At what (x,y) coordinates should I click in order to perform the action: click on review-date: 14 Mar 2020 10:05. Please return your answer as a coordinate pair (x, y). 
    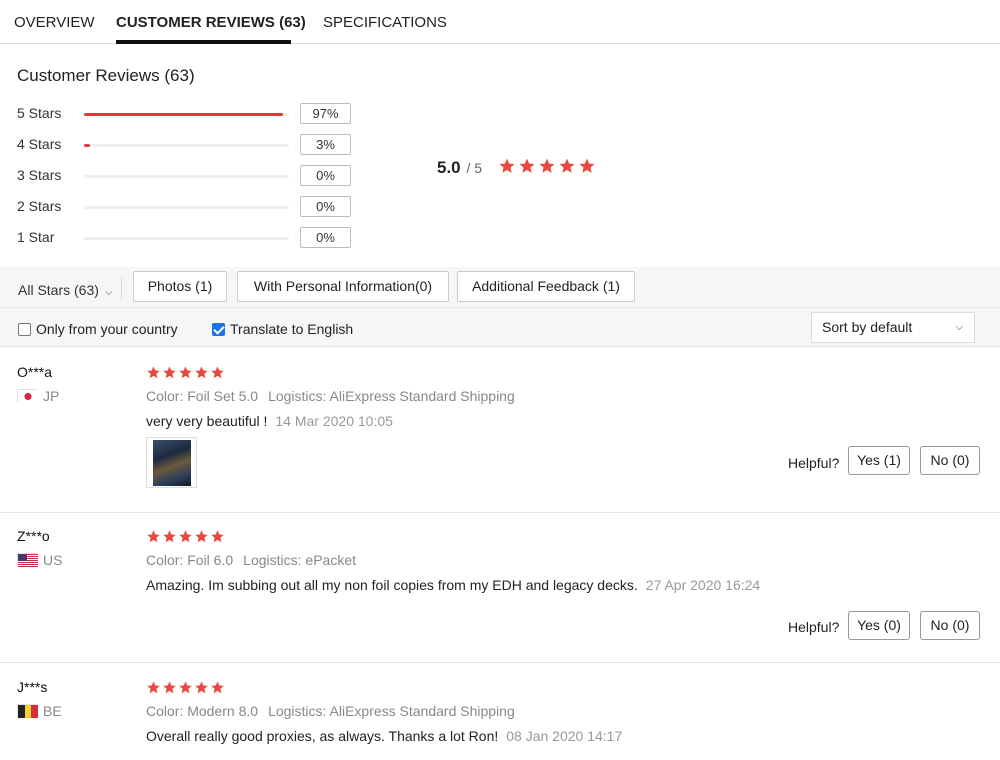
    Looking at the image, I should click on (334, 421).